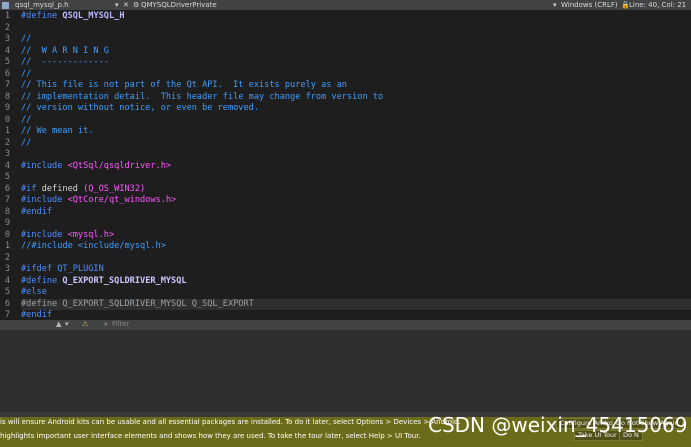 This screenshot has height=447, width=691. I want to click on arrow-up-icon: ▲, so click(58, 324).